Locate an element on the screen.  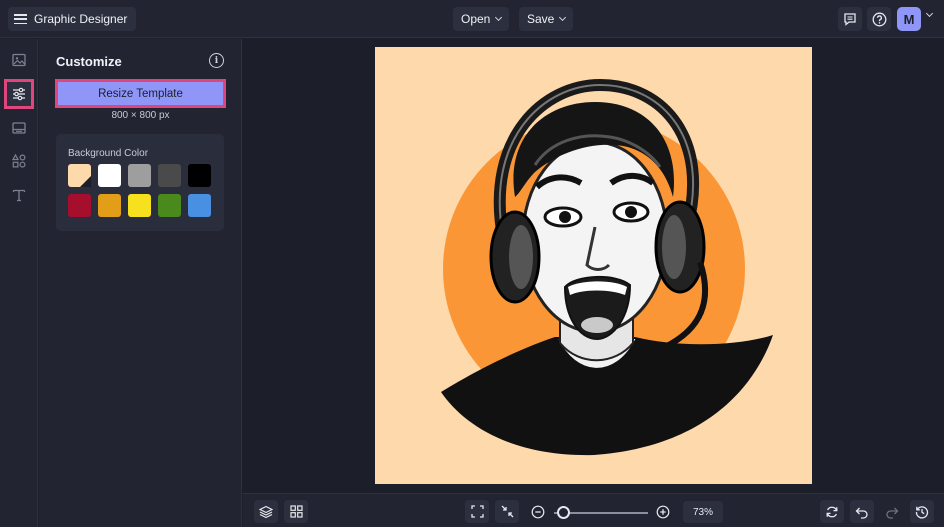
grid-icon is located at coordinates (296, 511).